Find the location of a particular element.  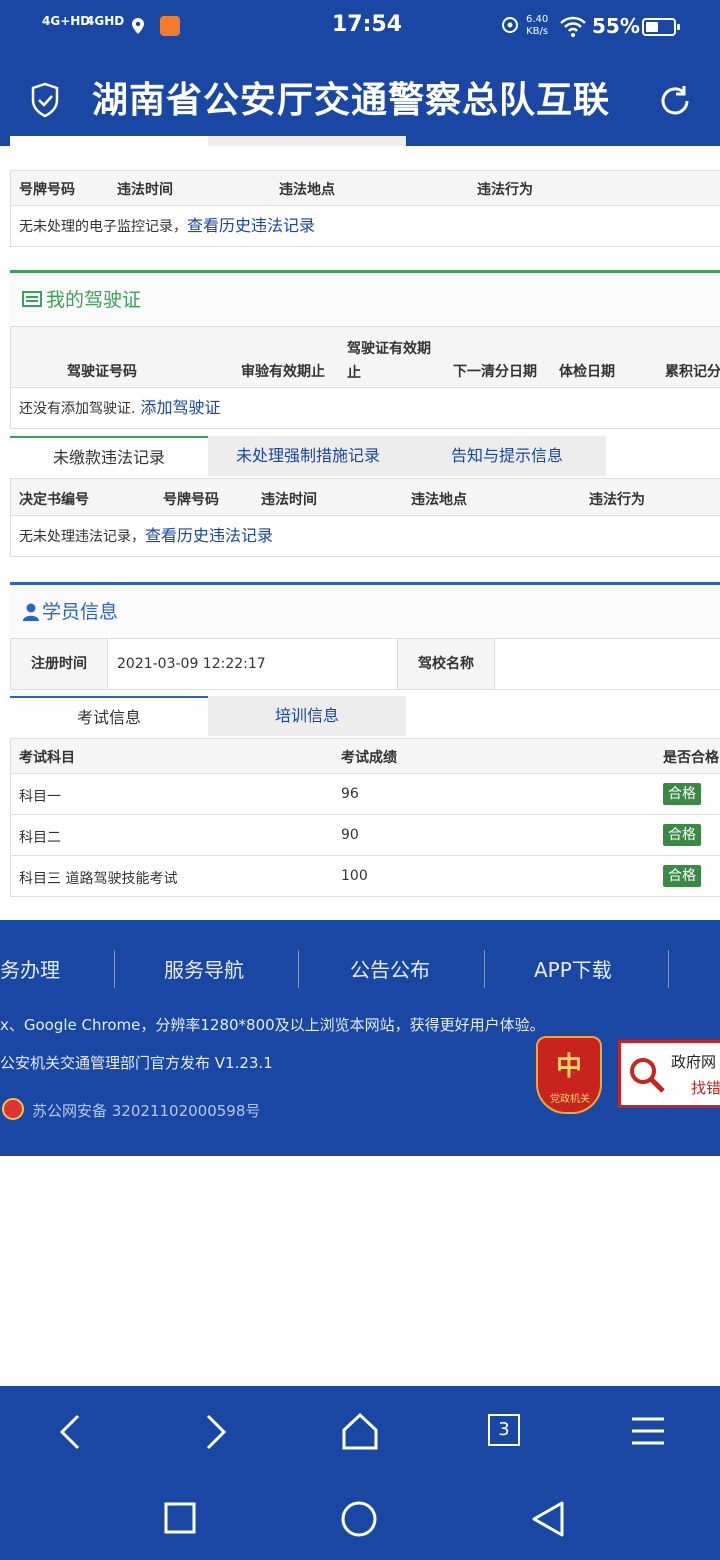

magnifier-icon is located at coordinates (647, 1077).